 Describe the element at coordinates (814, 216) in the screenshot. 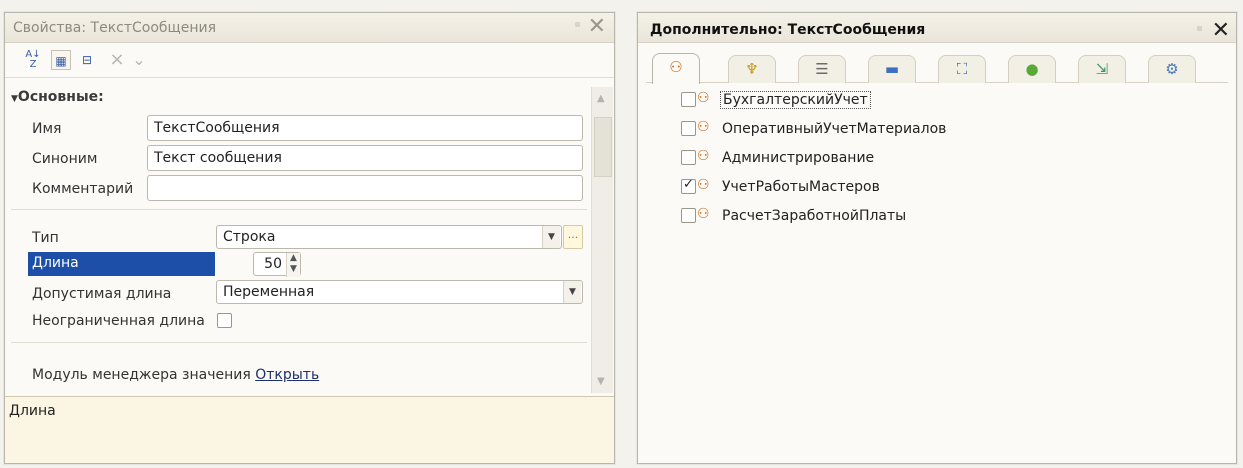

I see `subsystem-label: РасчетЗаработнойПлаты` at that location.